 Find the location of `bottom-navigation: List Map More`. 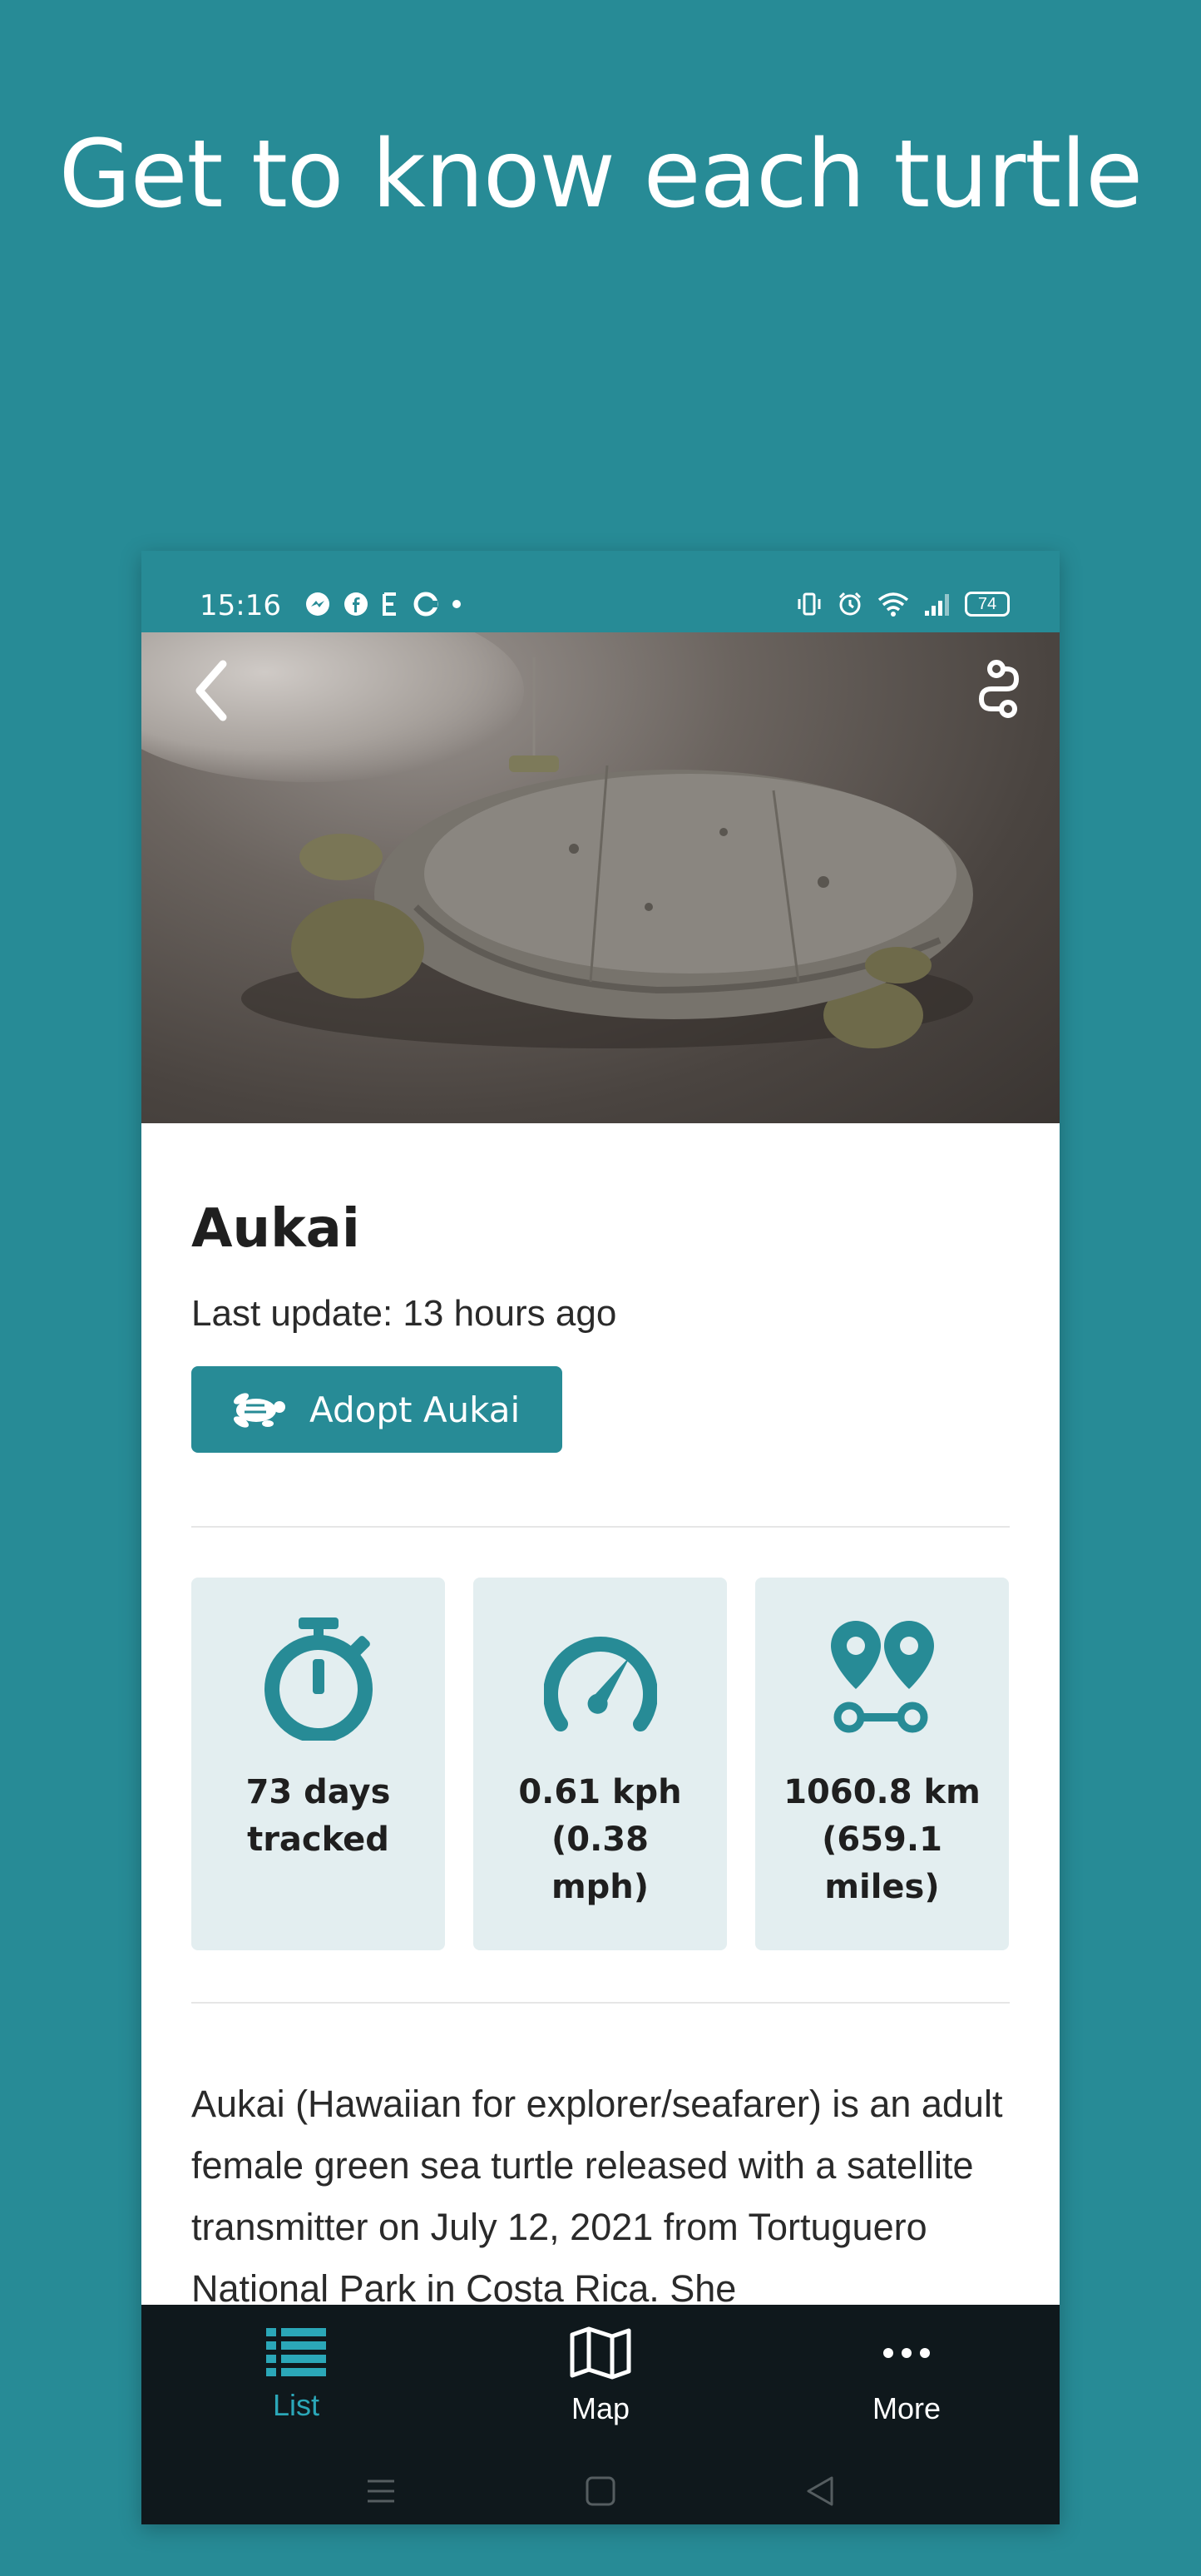

bottom-navigation: List Map More is located at coordinates (600, 2415).